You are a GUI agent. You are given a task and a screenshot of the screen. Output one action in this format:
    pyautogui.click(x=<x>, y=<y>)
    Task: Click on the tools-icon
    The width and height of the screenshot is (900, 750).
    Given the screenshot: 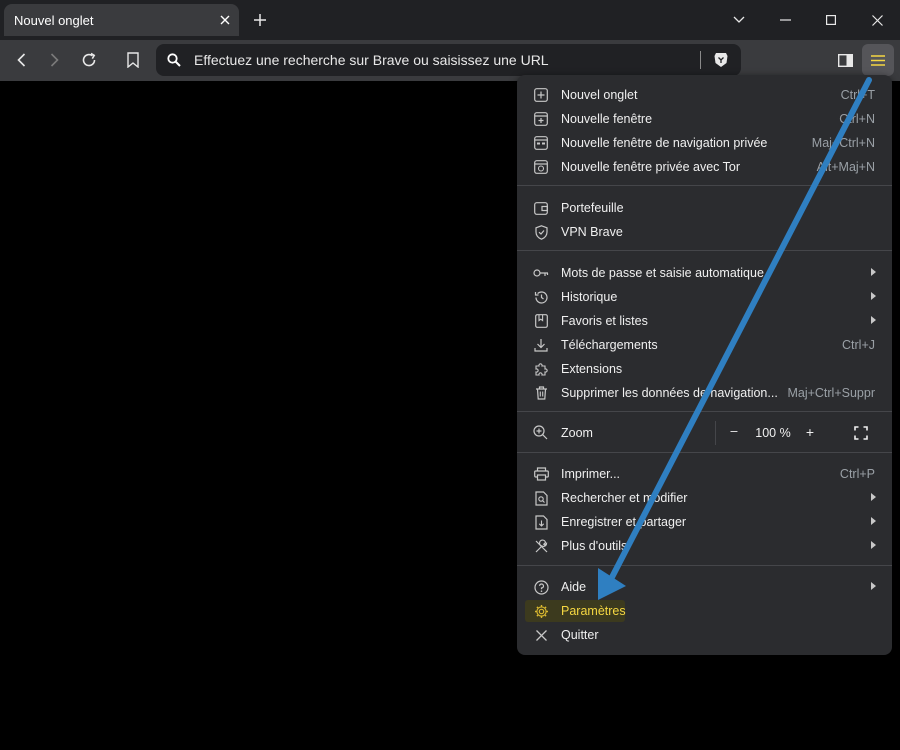 What is the action you would take?
    pyautogui.click(x=541, y=546)
    